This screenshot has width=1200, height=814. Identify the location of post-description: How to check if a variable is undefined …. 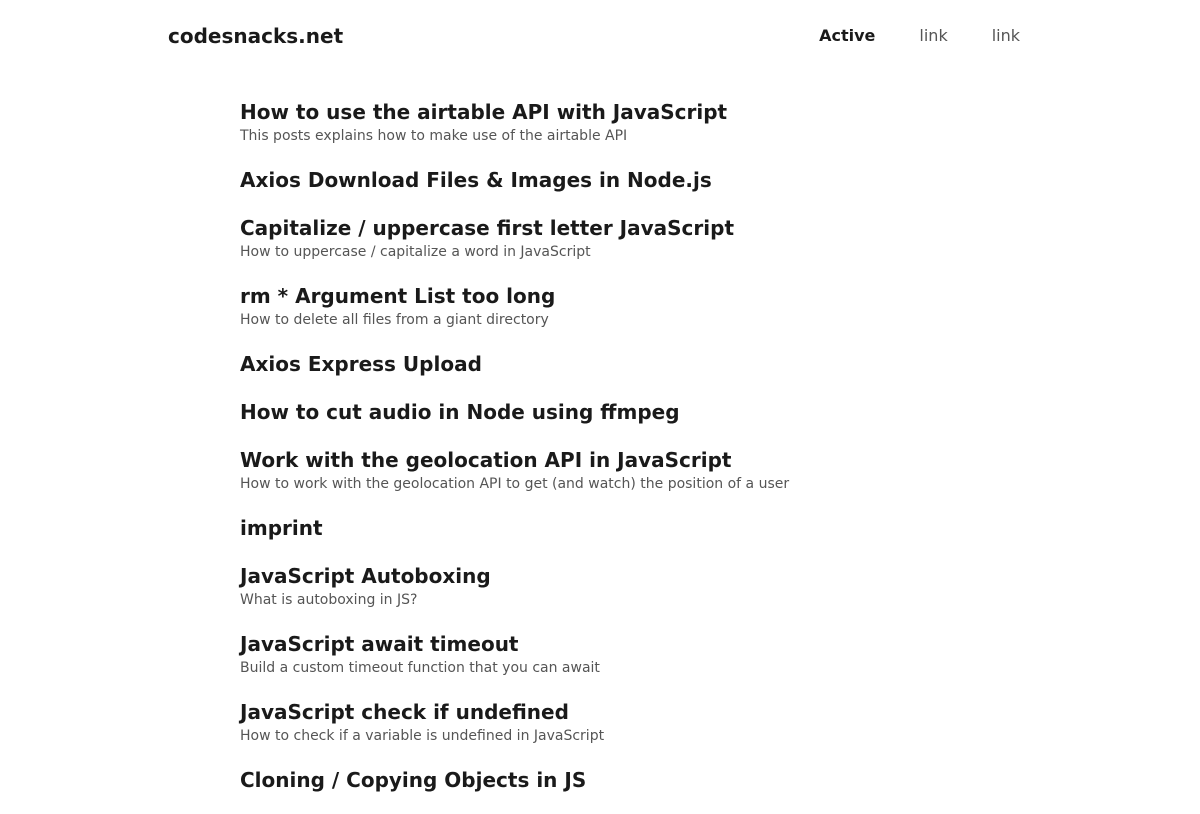
(422, 736).